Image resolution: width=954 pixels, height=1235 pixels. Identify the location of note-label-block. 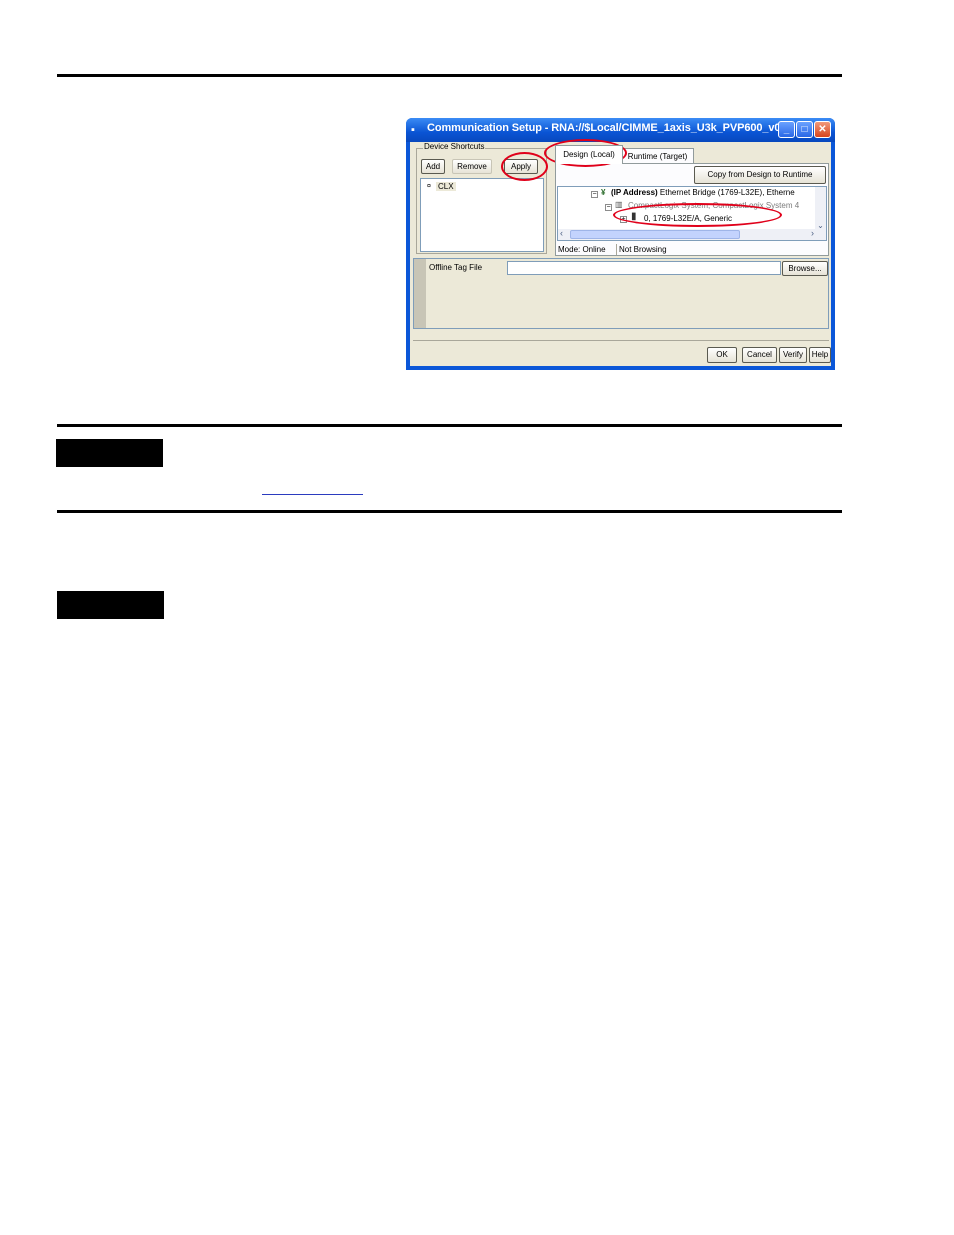
(109, 453).